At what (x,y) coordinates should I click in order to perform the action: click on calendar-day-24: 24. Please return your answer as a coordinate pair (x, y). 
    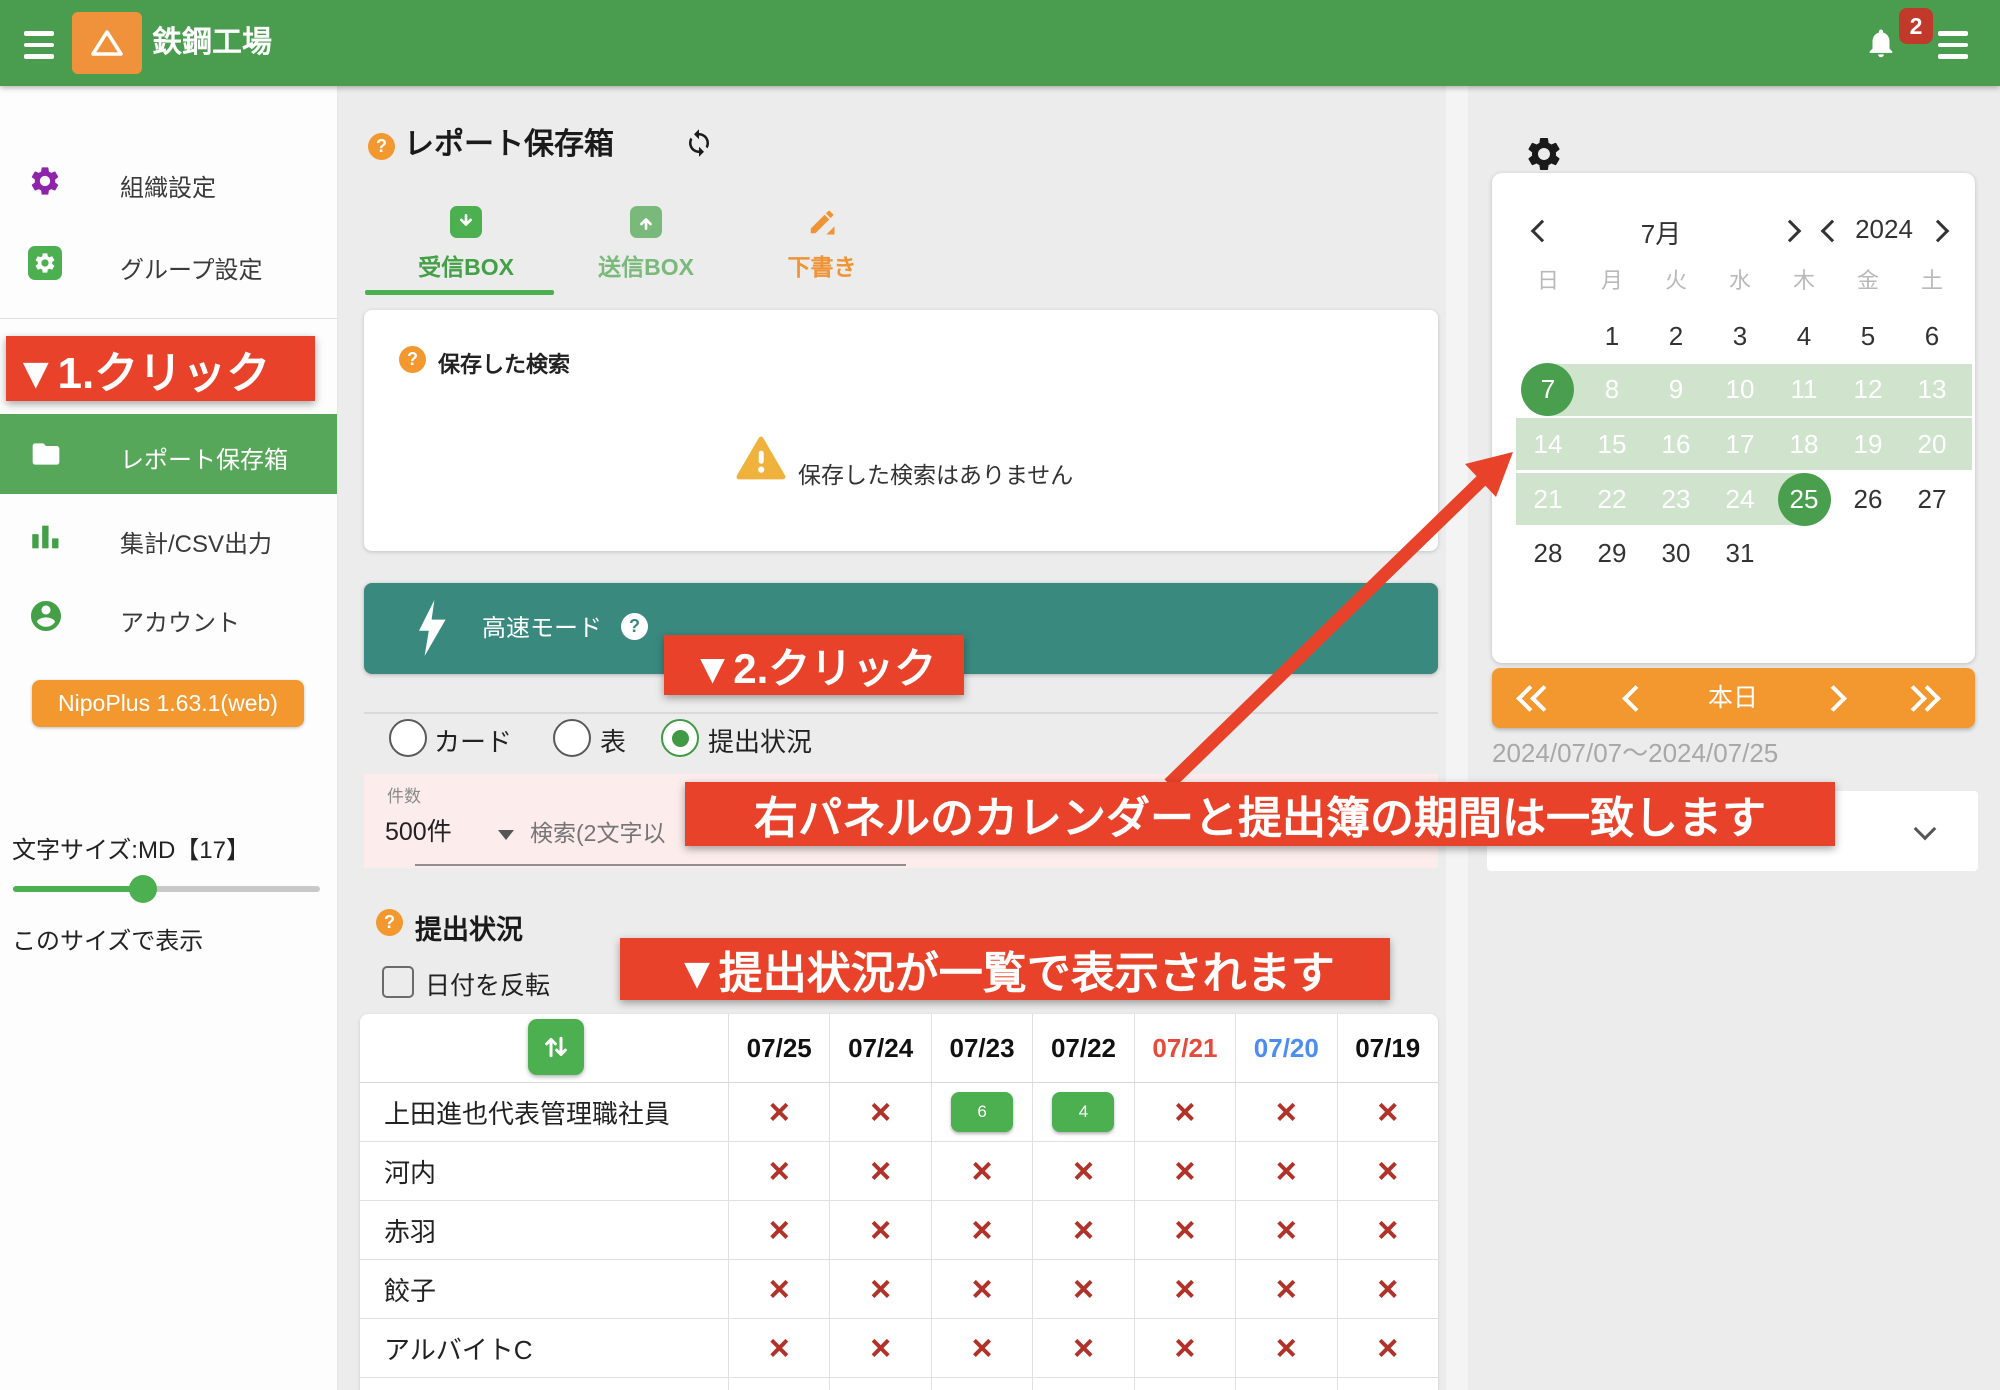
    Looking at the image, I should click on (1740, 499).